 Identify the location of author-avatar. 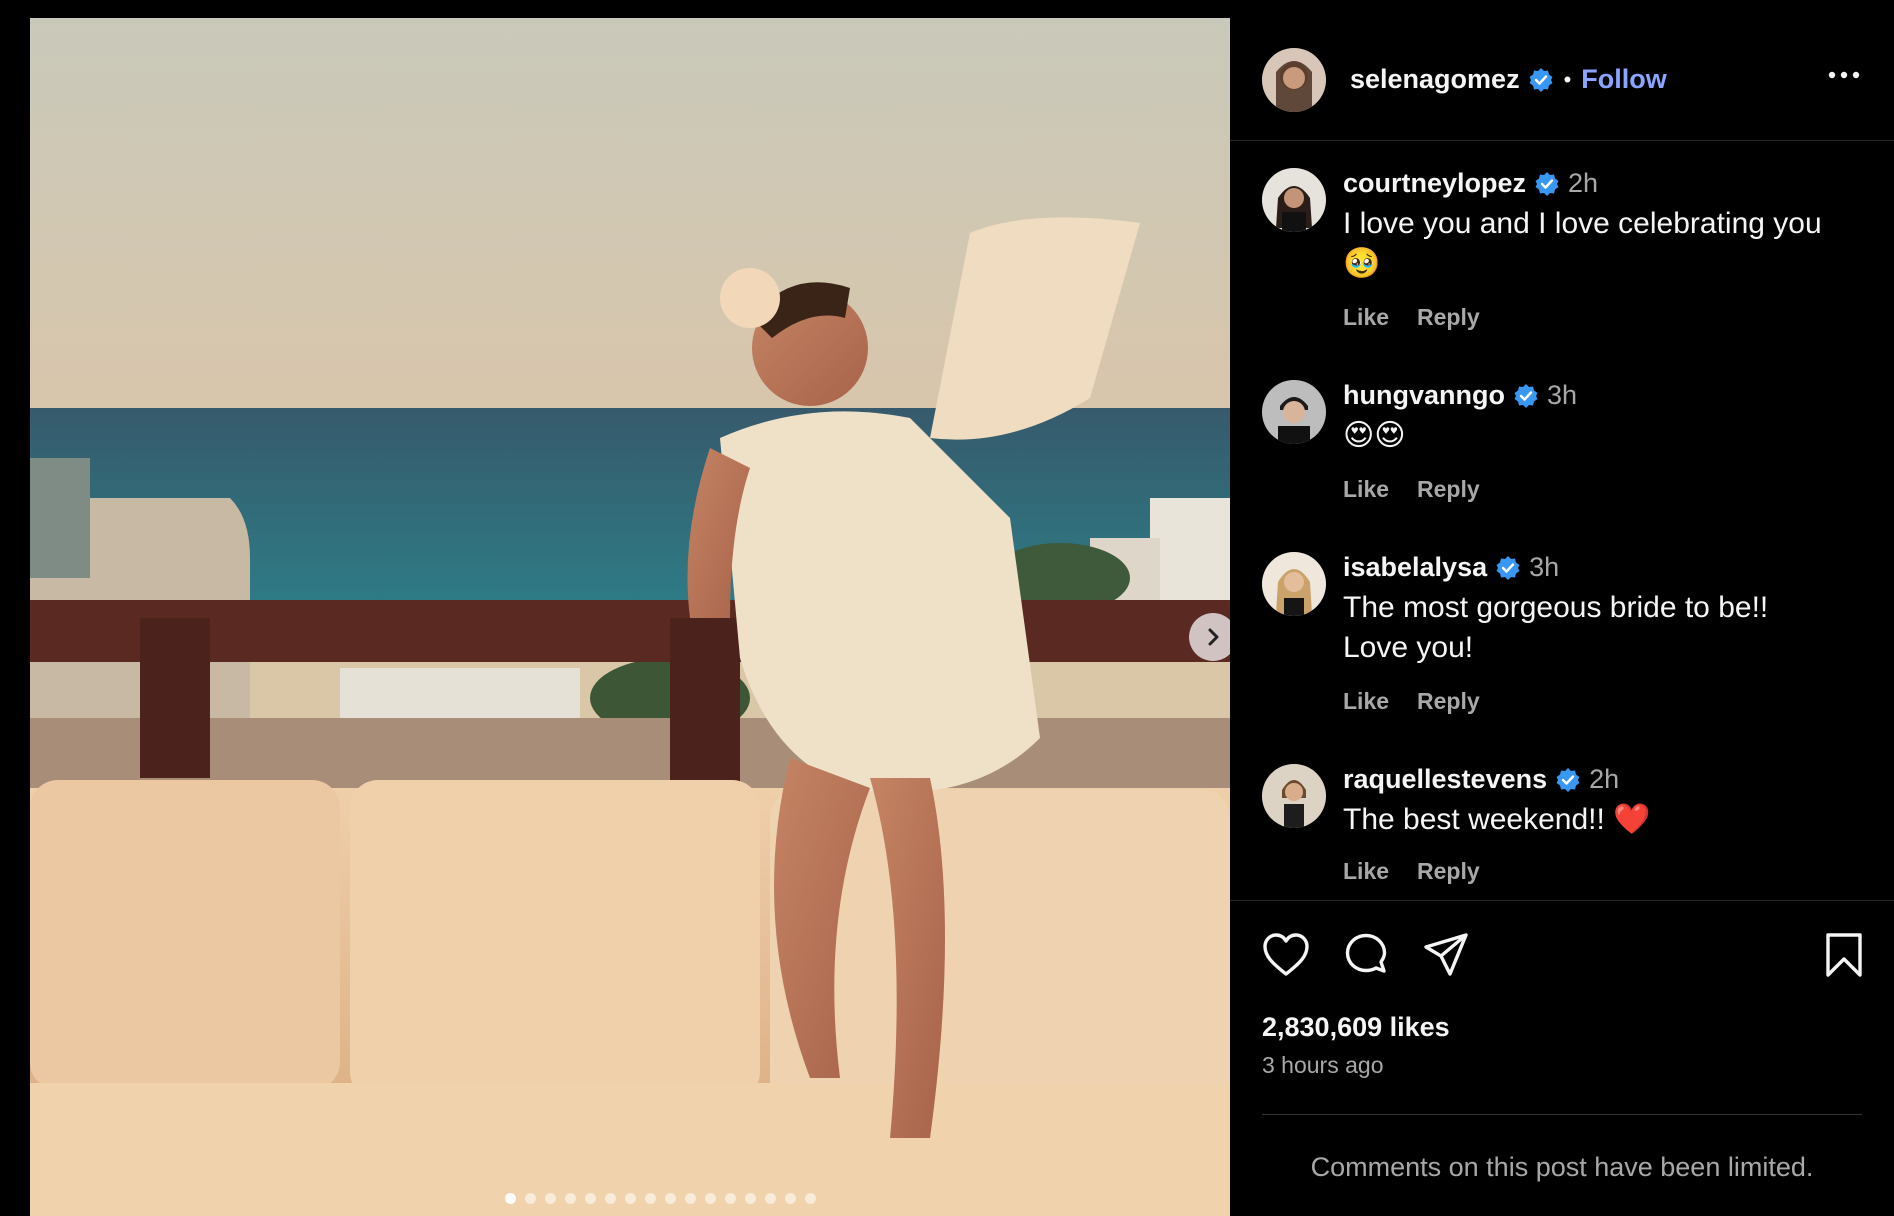
(1294, 80).